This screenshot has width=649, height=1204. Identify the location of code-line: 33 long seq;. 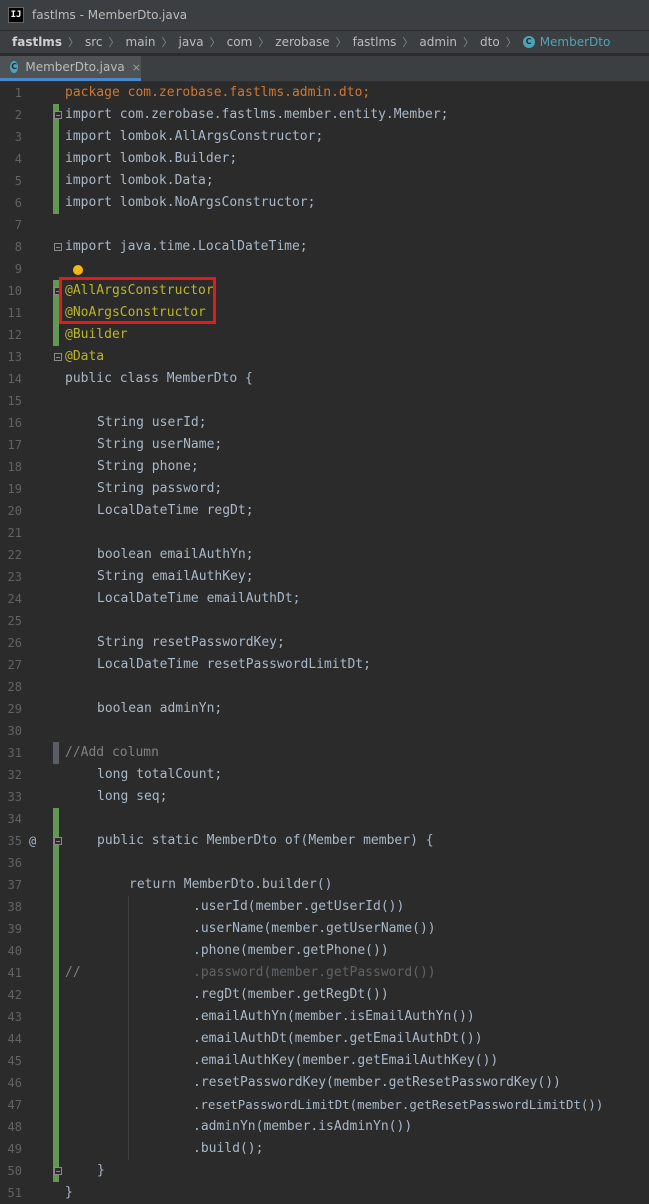
(324, 797).